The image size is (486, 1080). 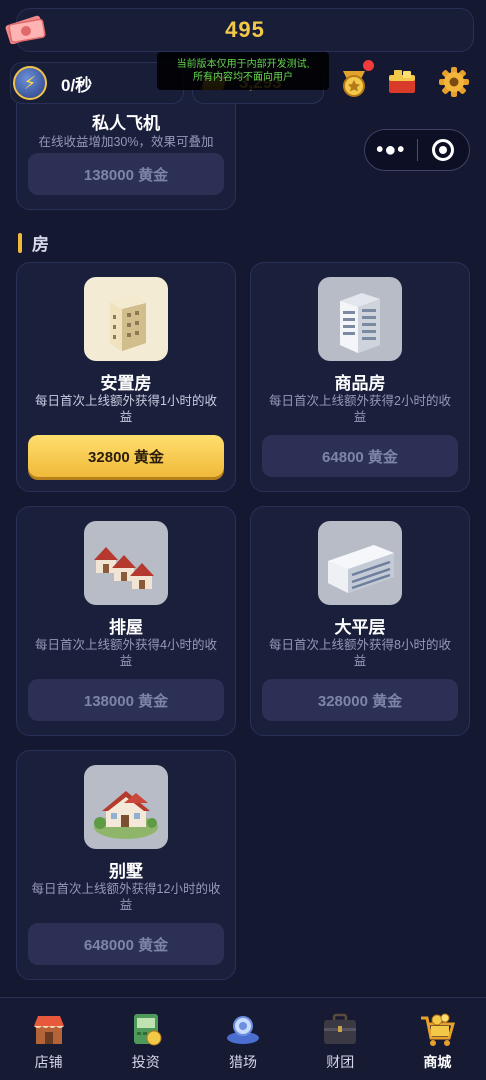 I want to click on card-desc: 每日首次上线额外获得4小时的收益, so click(x=126, y=653).